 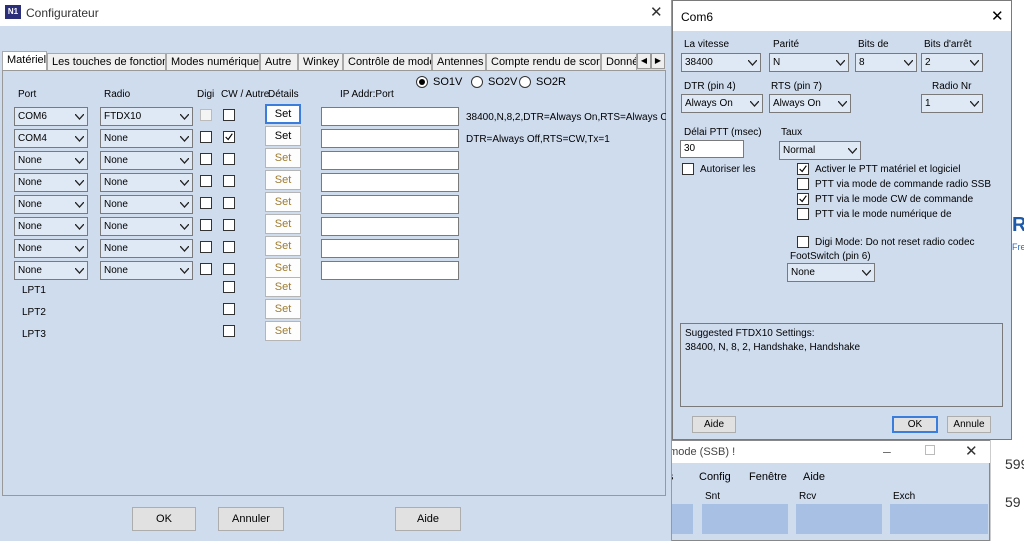 What do you see at coordinates (722, 103) in the screenshot?
I see `dtr-select: Always On` at bounding box center [722, 103].